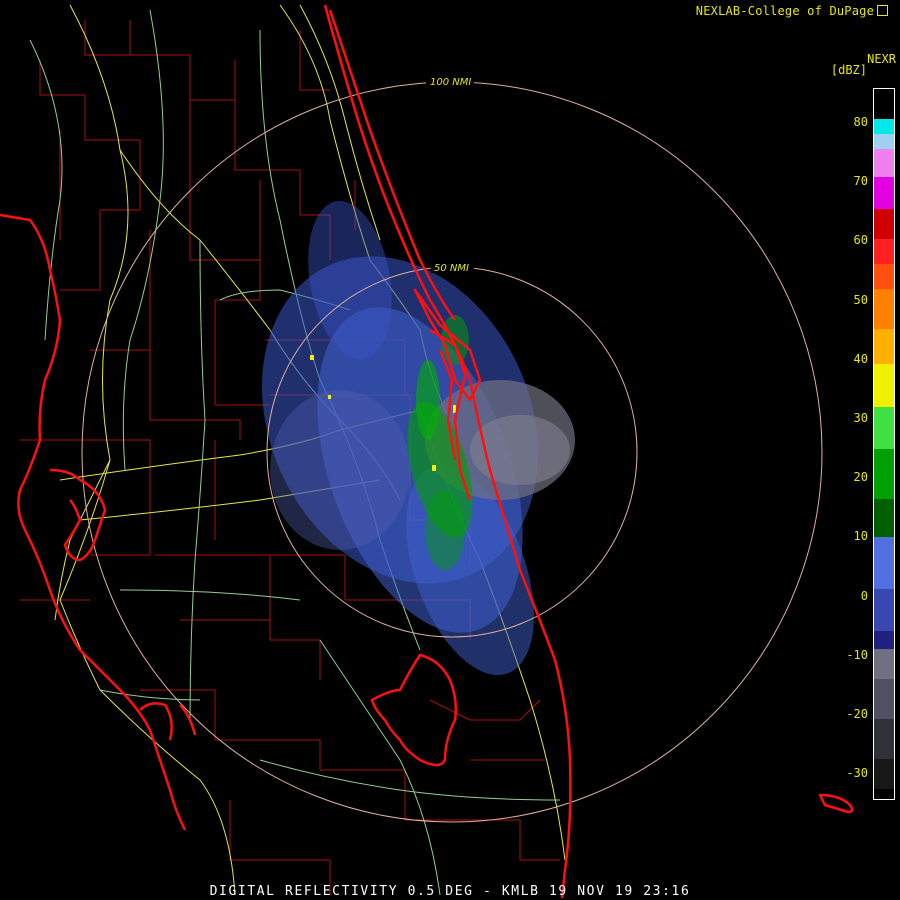 The width and height of the screenshot is (900, 900). Describe the element at coordinates (784, 11) in the screenshot. I see `credit-text: NEXLAB-College of DuPage` at that location.